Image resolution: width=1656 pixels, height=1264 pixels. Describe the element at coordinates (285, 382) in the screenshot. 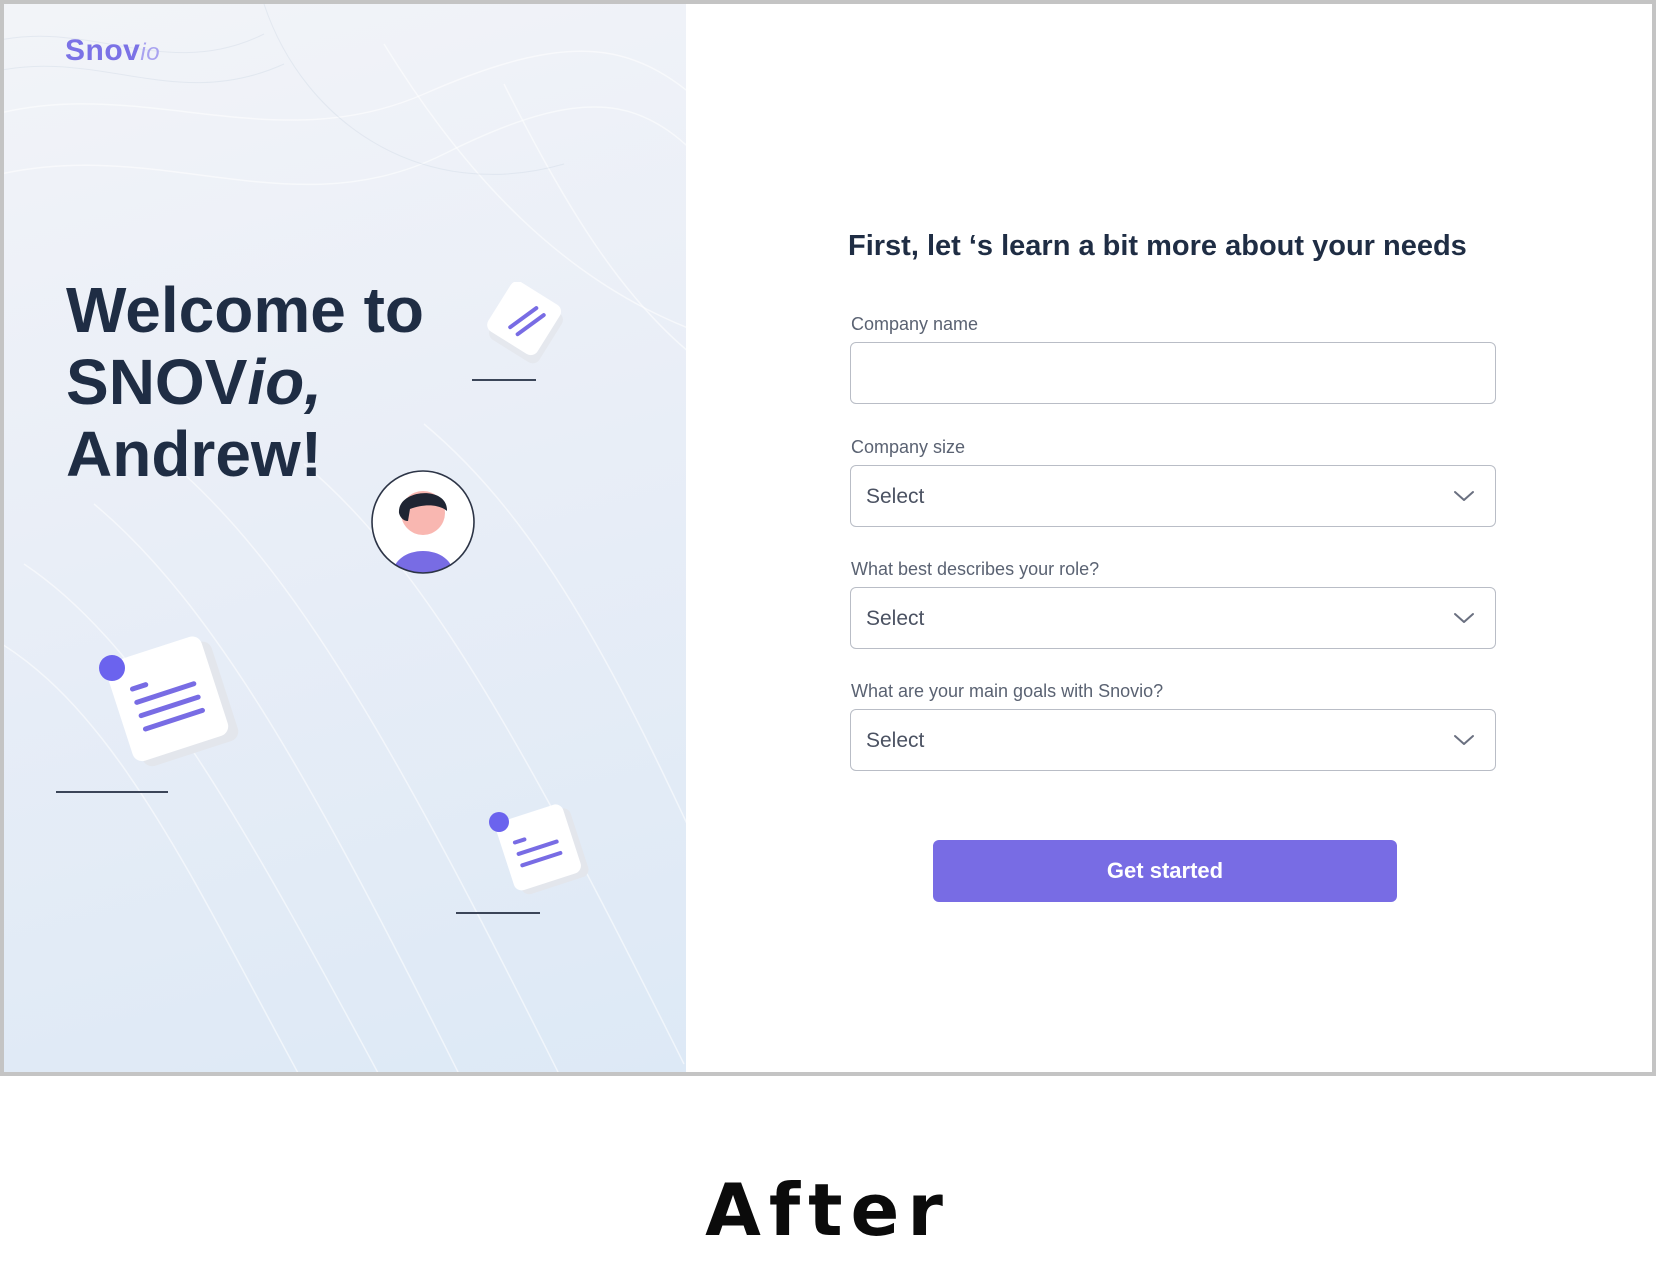

I see `welcome-brand-italic: io,` at that location.